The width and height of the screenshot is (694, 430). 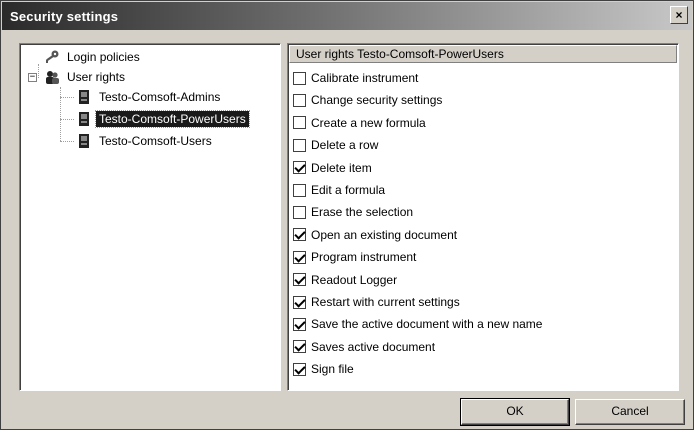 What do you see at coordinates (64, 16) in the screenshot?
I see `window-title: Security settings` at bounding box center [64, 16].